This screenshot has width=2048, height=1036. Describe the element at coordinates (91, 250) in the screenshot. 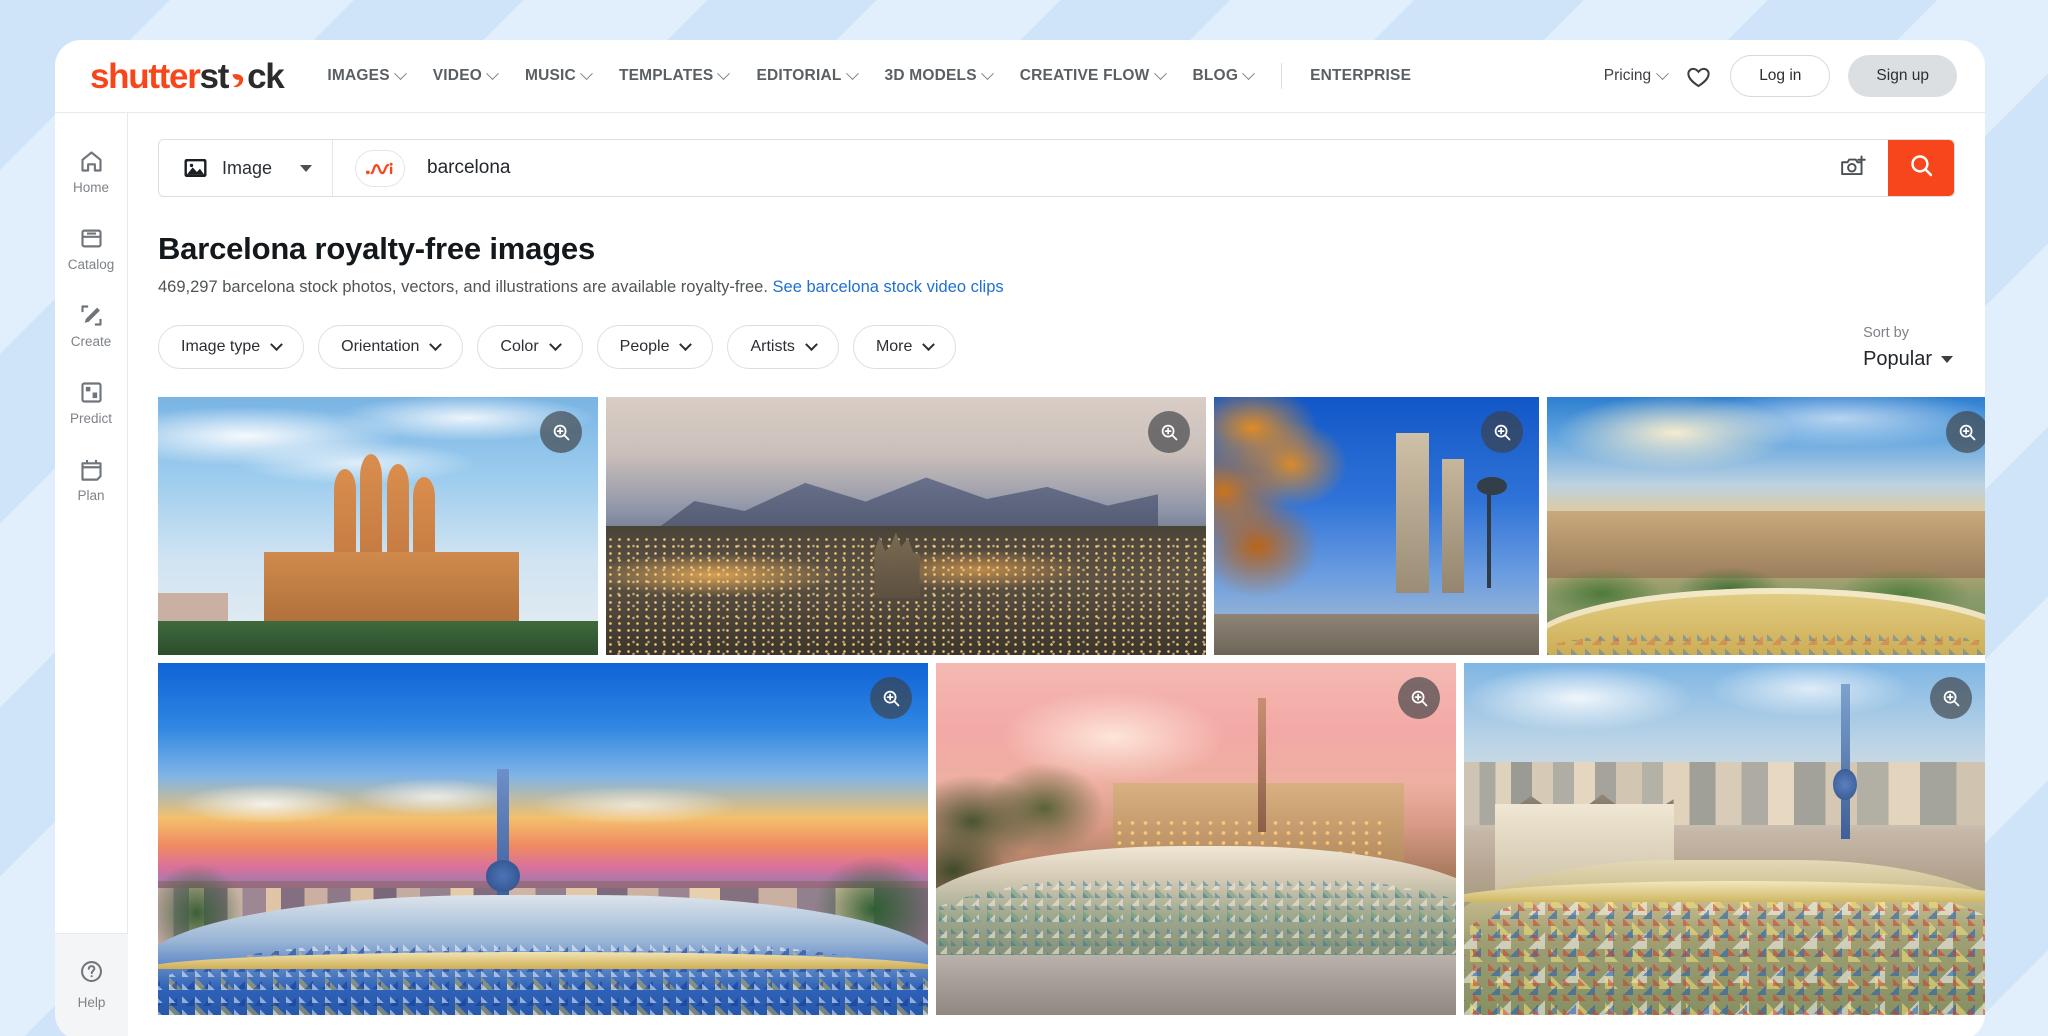

I see `sidebar-item-catalog: Catalog` at that location.